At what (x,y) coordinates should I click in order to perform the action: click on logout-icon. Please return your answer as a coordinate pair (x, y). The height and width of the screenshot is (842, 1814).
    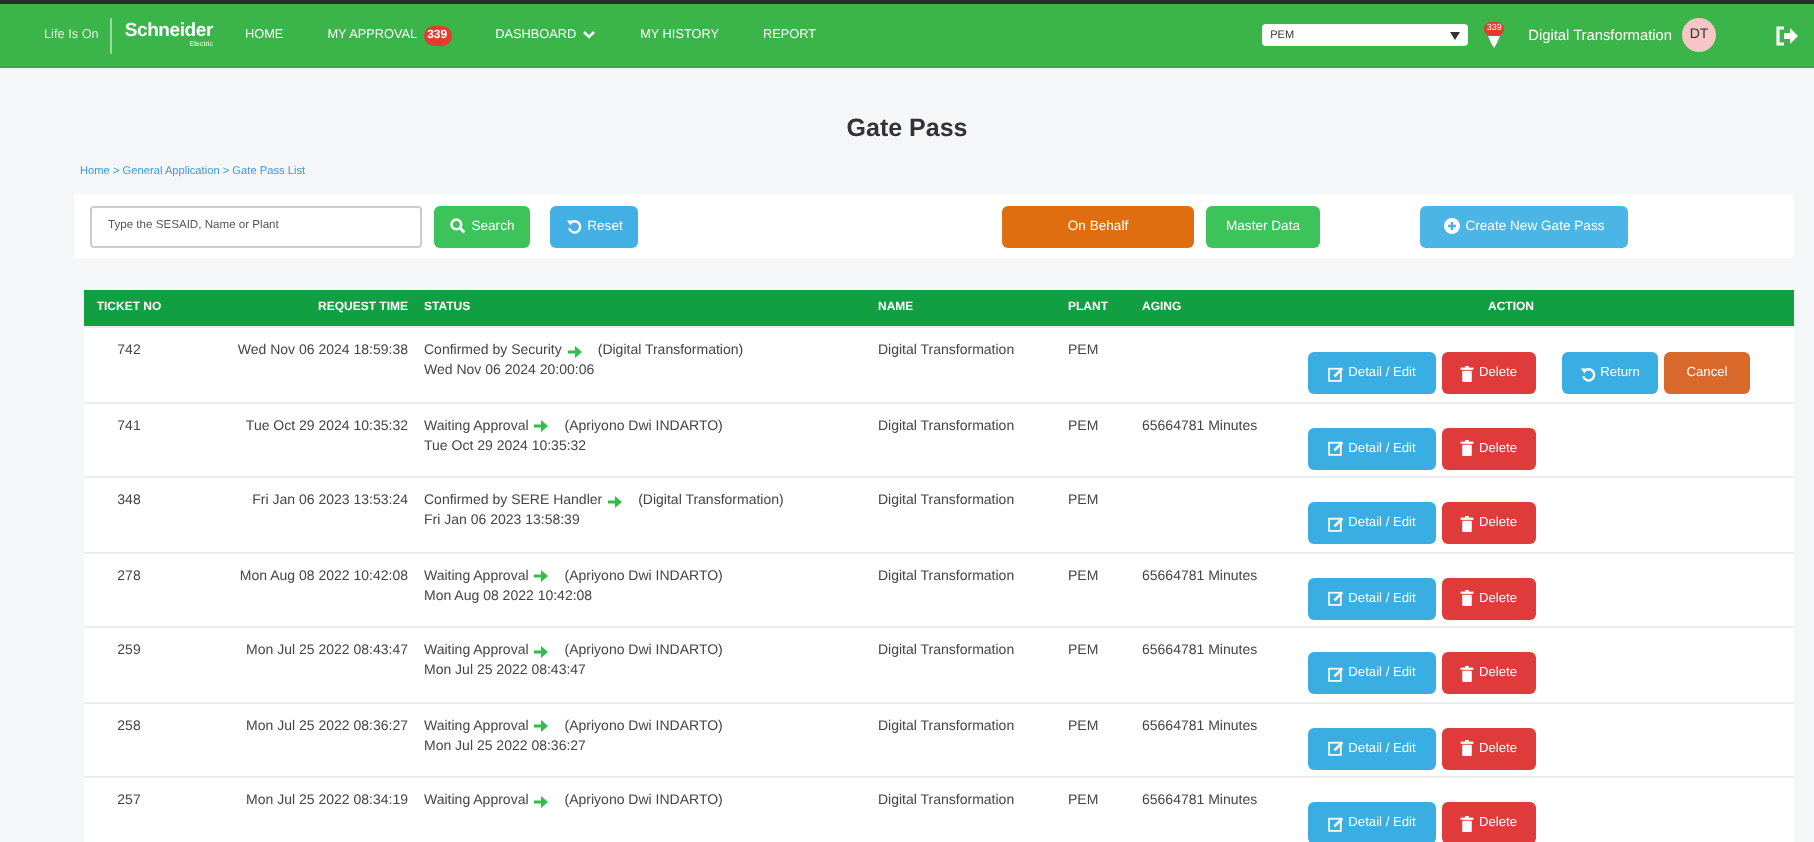
    Looking at the image, I should click on (1787, 35).